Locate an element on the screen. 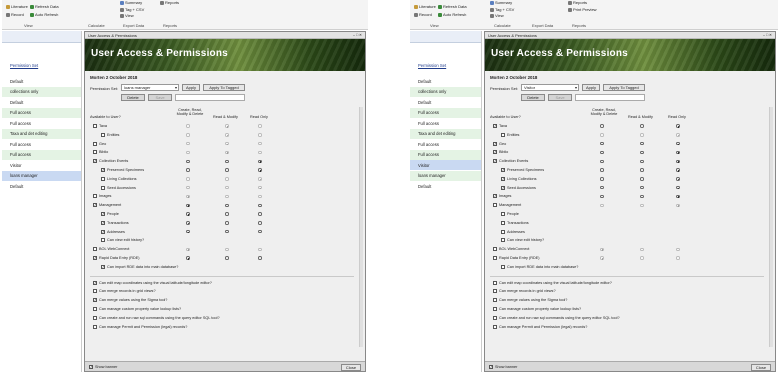 This screenshot has width=780, height=376. print-preview-button: Print Preview is located at coordinates (582, 9).